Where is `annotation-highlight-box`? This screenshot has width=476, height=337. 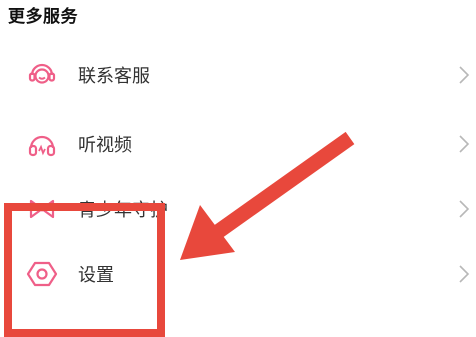
annotation-highlight-box is located at coordinates (84, 270).